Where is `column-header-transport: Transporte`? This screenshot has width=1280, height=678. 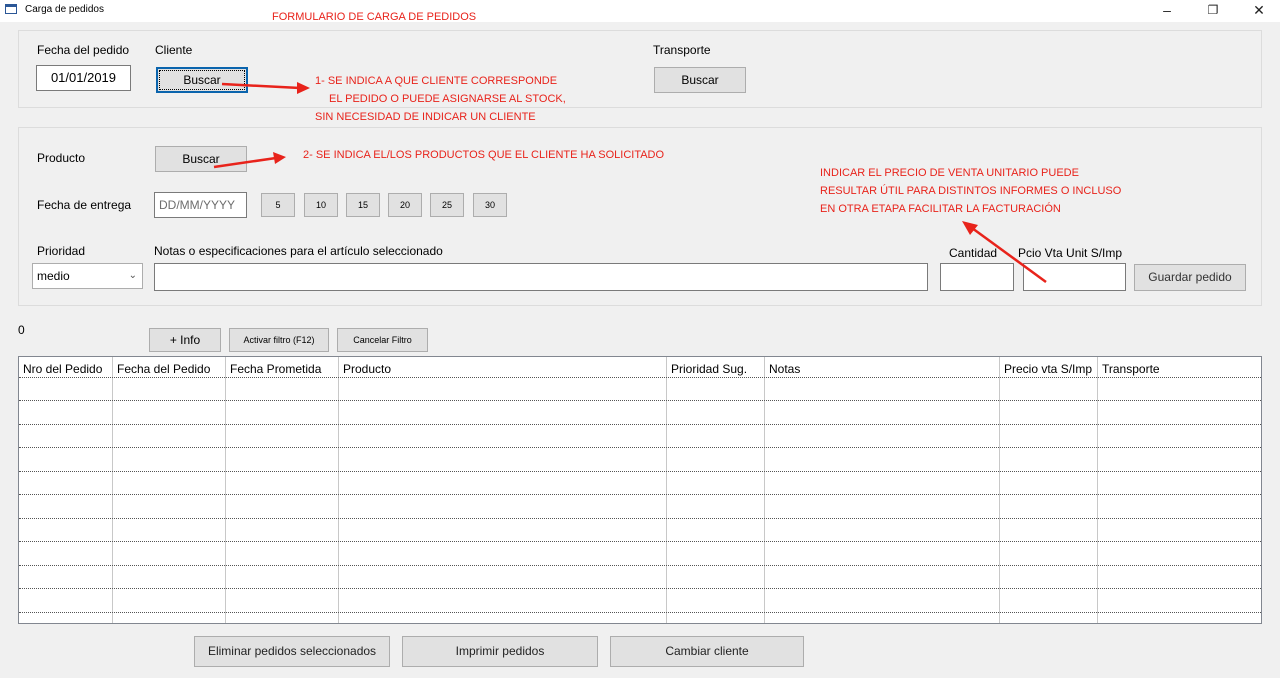
column-header-transport: Transporte is located at coordinates (1131, 369).